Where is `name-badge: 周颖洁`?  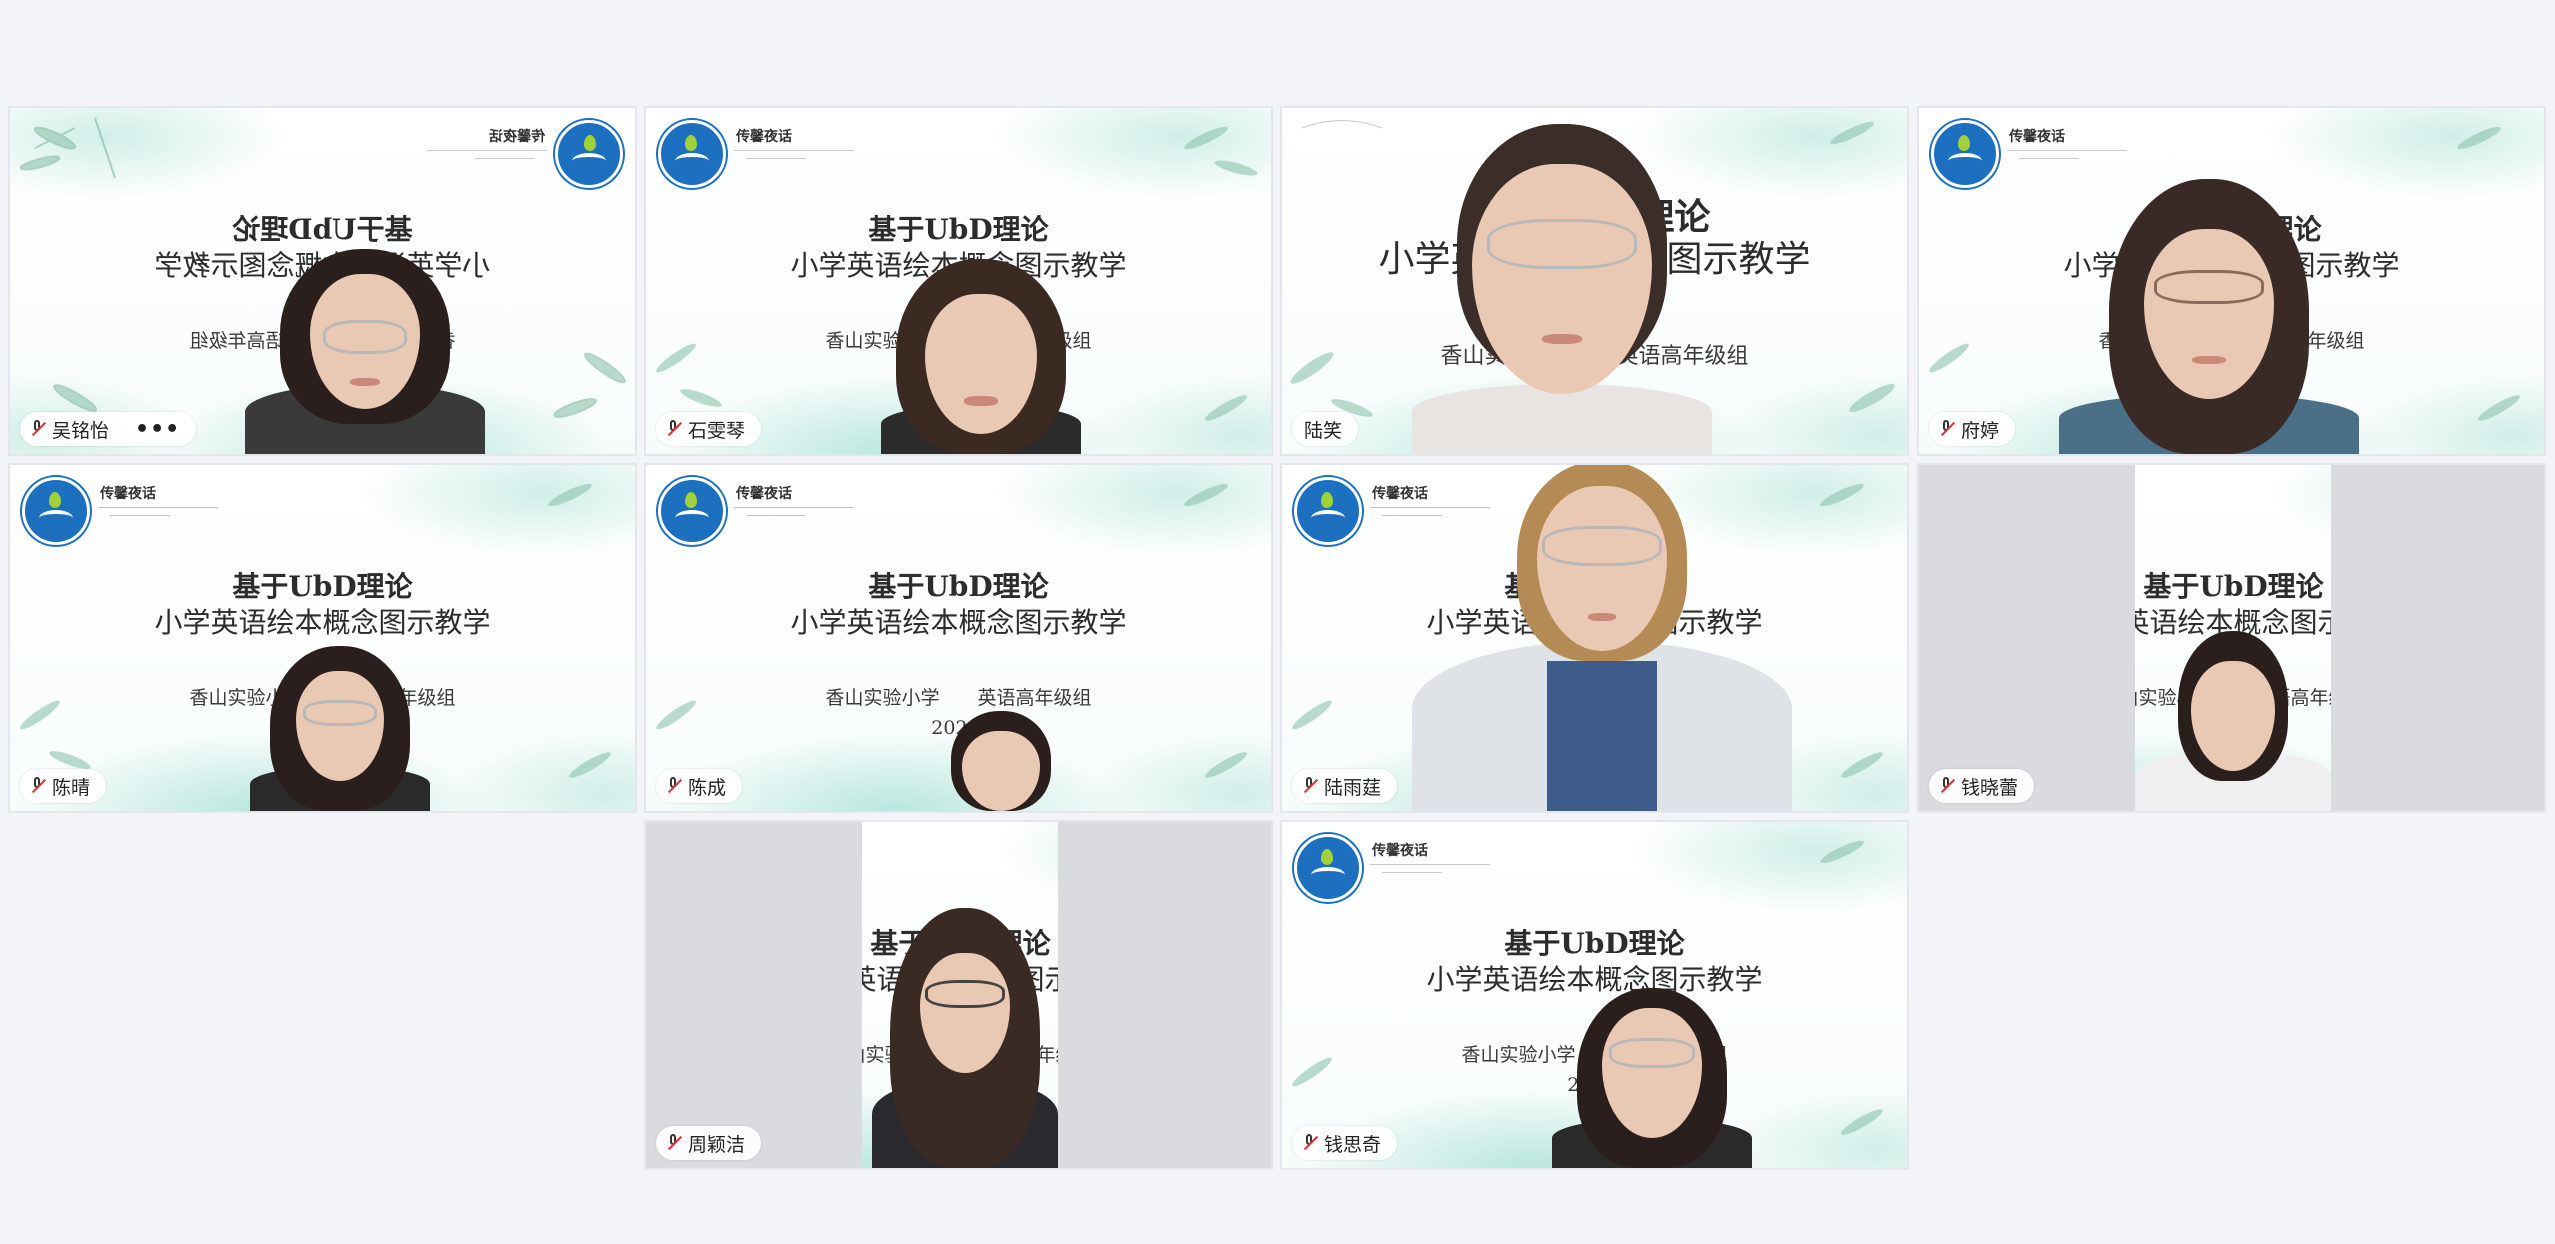
name-badge: 周颖洁 is located at coordinates (709, 1143).